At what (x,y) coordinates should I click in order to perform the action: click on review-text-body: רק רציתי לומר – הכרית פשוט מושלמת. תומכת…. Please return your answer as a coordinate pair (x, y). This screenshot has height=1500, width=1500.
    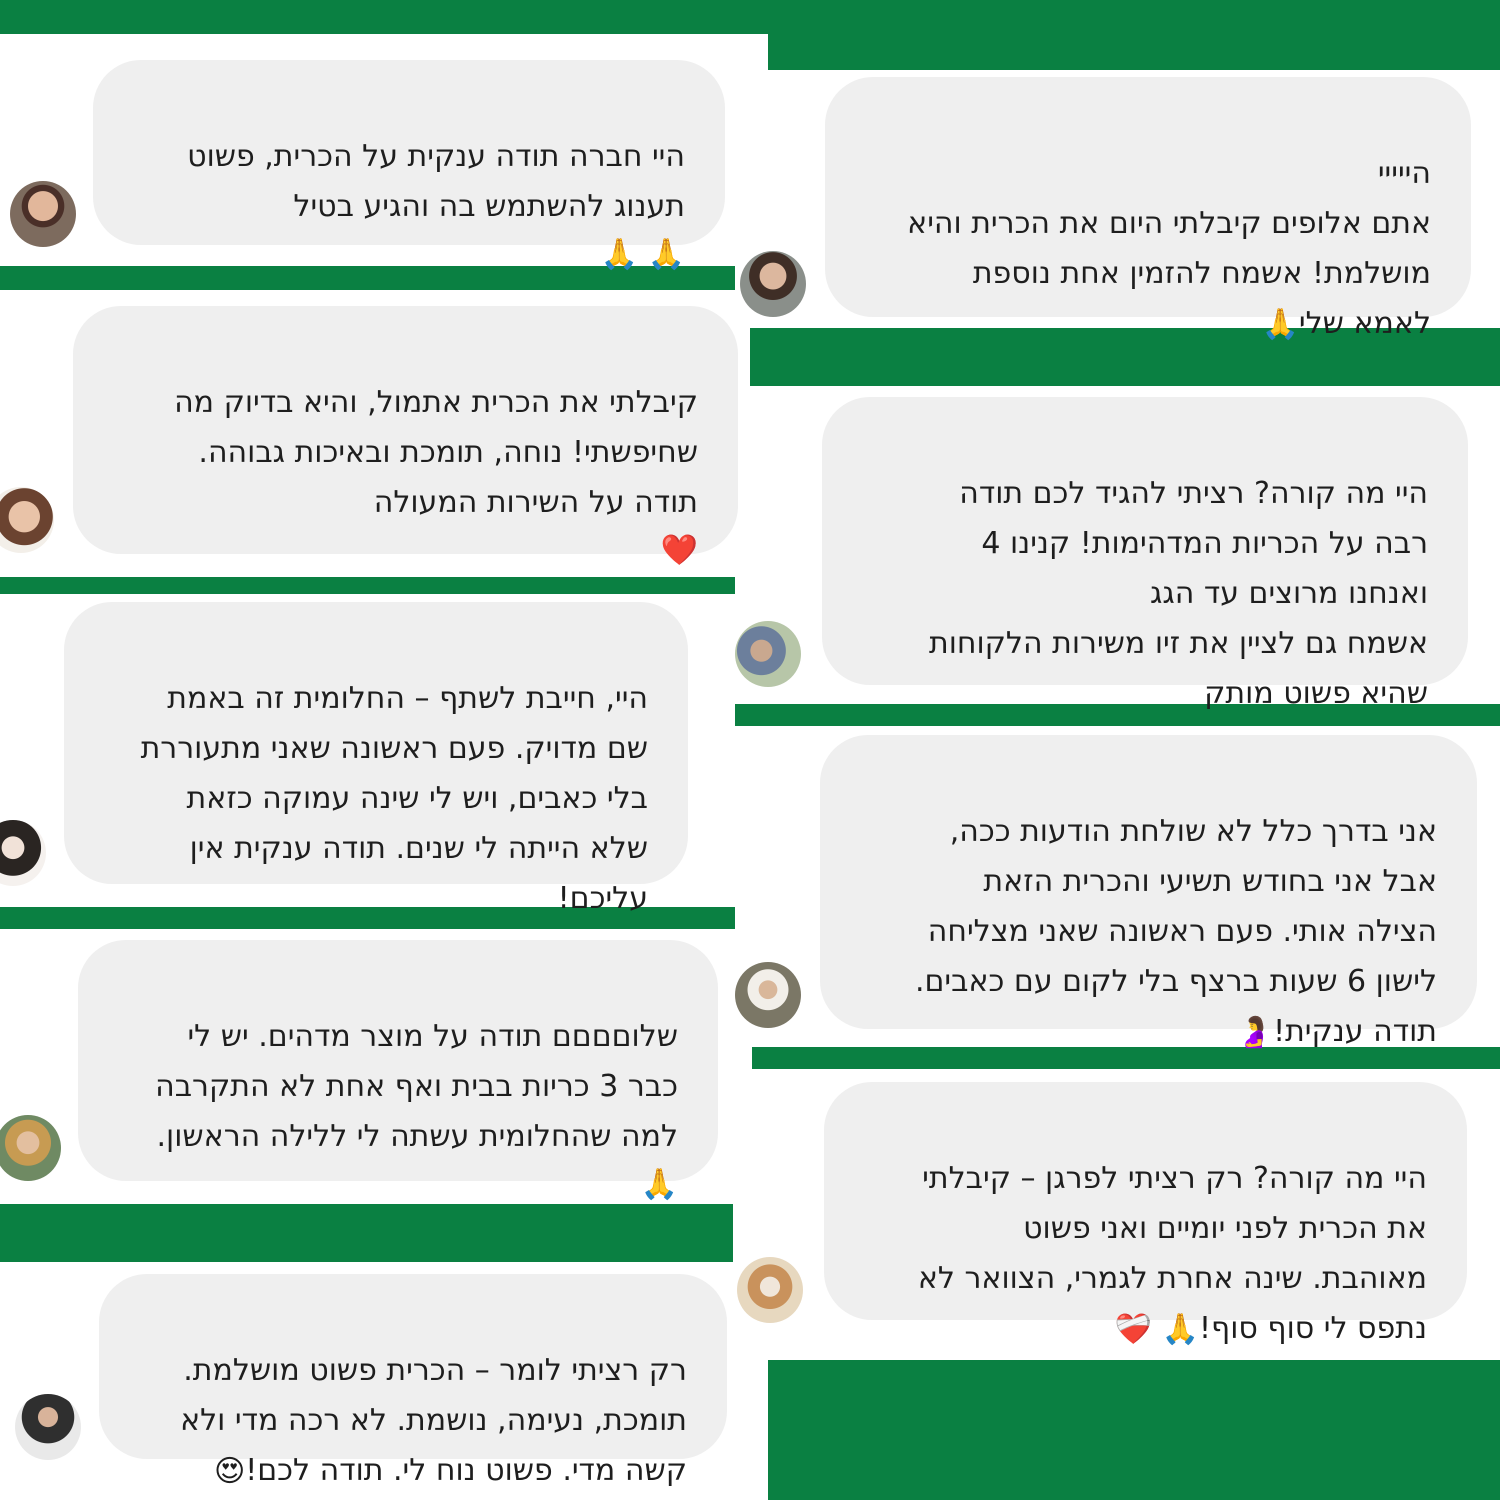
    Looking at the image, I should click on (433, 1420).